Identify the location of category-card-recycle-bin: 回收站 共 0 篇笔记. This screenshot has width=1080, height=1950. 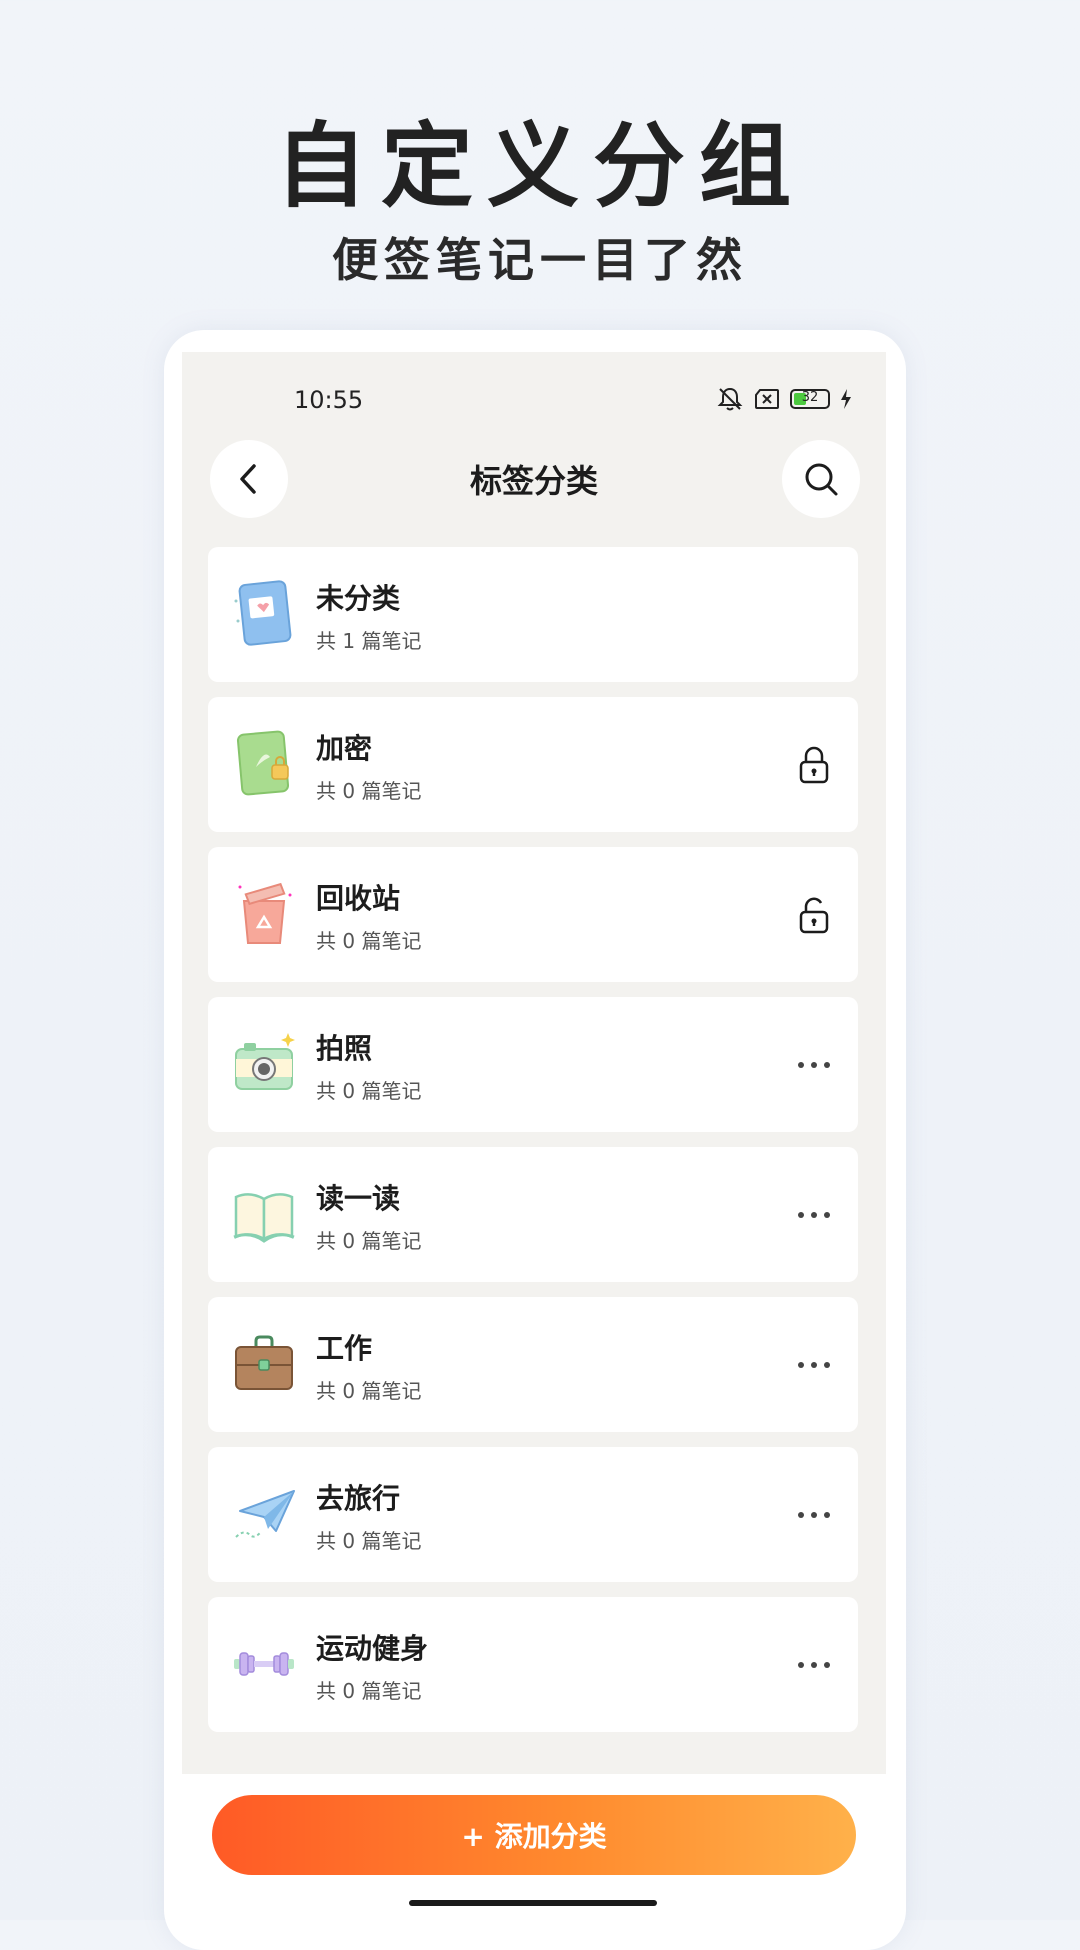
(533, 914).